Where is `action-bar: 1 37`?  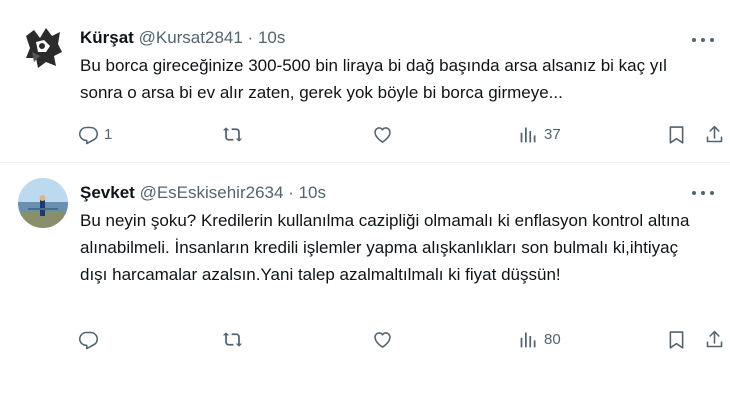
action-bar: 1 37 is located at coordinates (398, 134).